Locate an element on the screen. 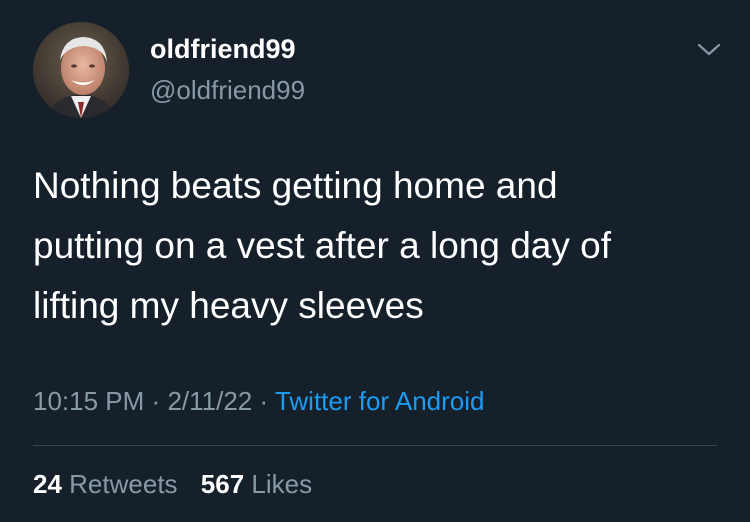  user-handle: @oldfriend99 is located at coordinates (227, 90).